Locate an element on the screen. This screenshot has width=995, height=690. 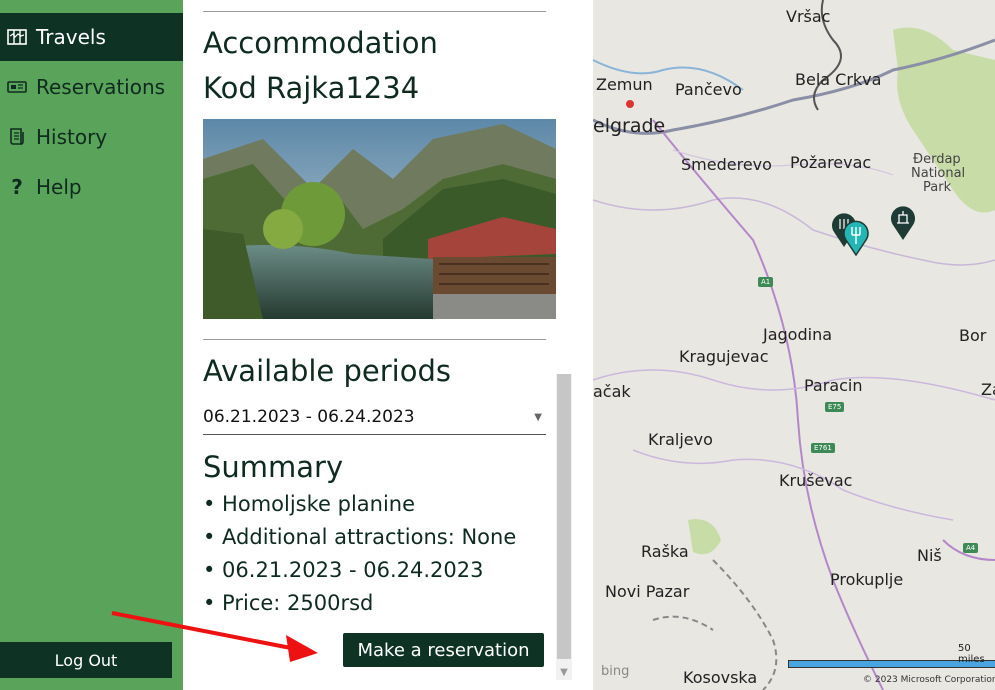
map-label: Kragujevac is located at coordinates (724, 356).